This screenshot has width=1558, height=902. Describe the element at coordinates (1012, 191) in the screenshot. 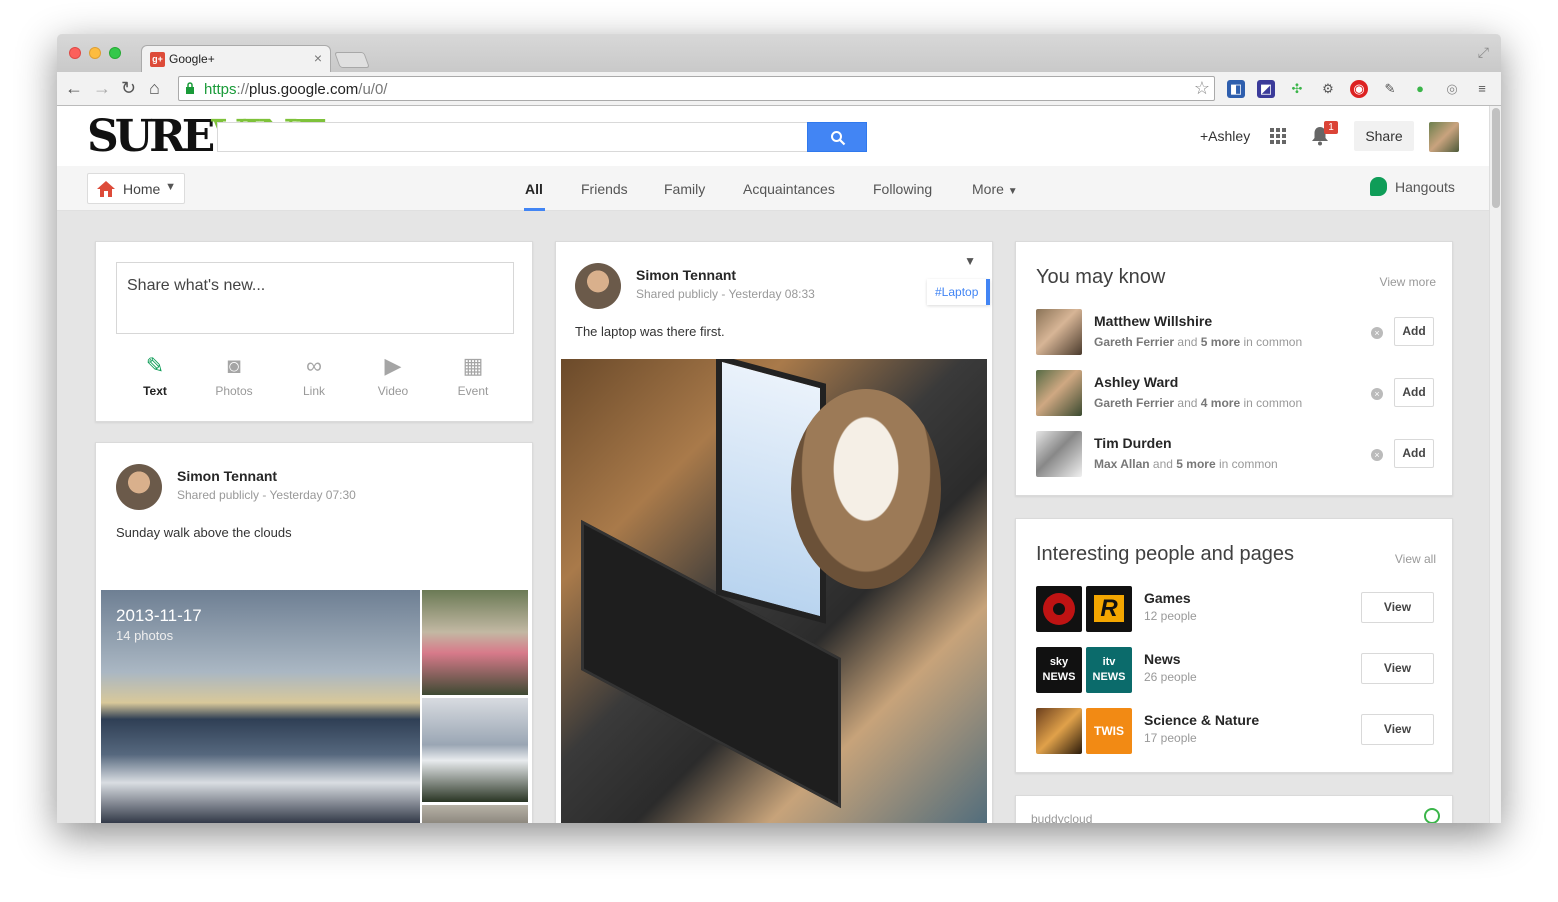

I see `more-chevron-icon: ▼` at that location.